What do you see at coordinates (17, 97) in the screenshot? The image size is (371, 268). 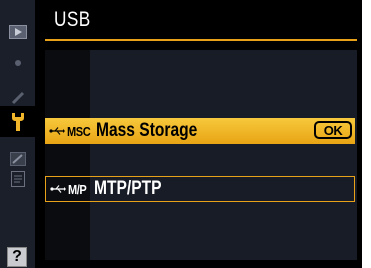 I see `pencil-icon` at bounding box center [17, 97].